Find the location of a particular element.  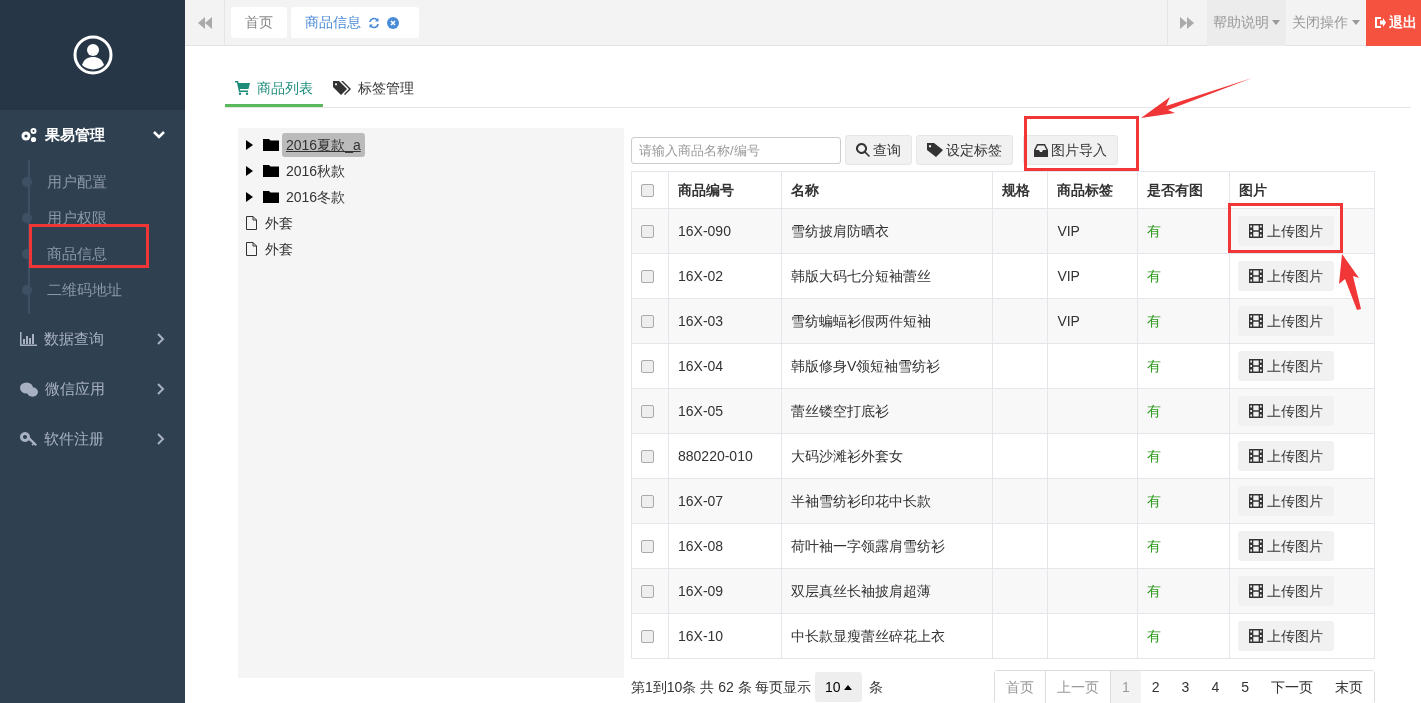

table-cell: 16X-08 is located at coordinates (701, 545).